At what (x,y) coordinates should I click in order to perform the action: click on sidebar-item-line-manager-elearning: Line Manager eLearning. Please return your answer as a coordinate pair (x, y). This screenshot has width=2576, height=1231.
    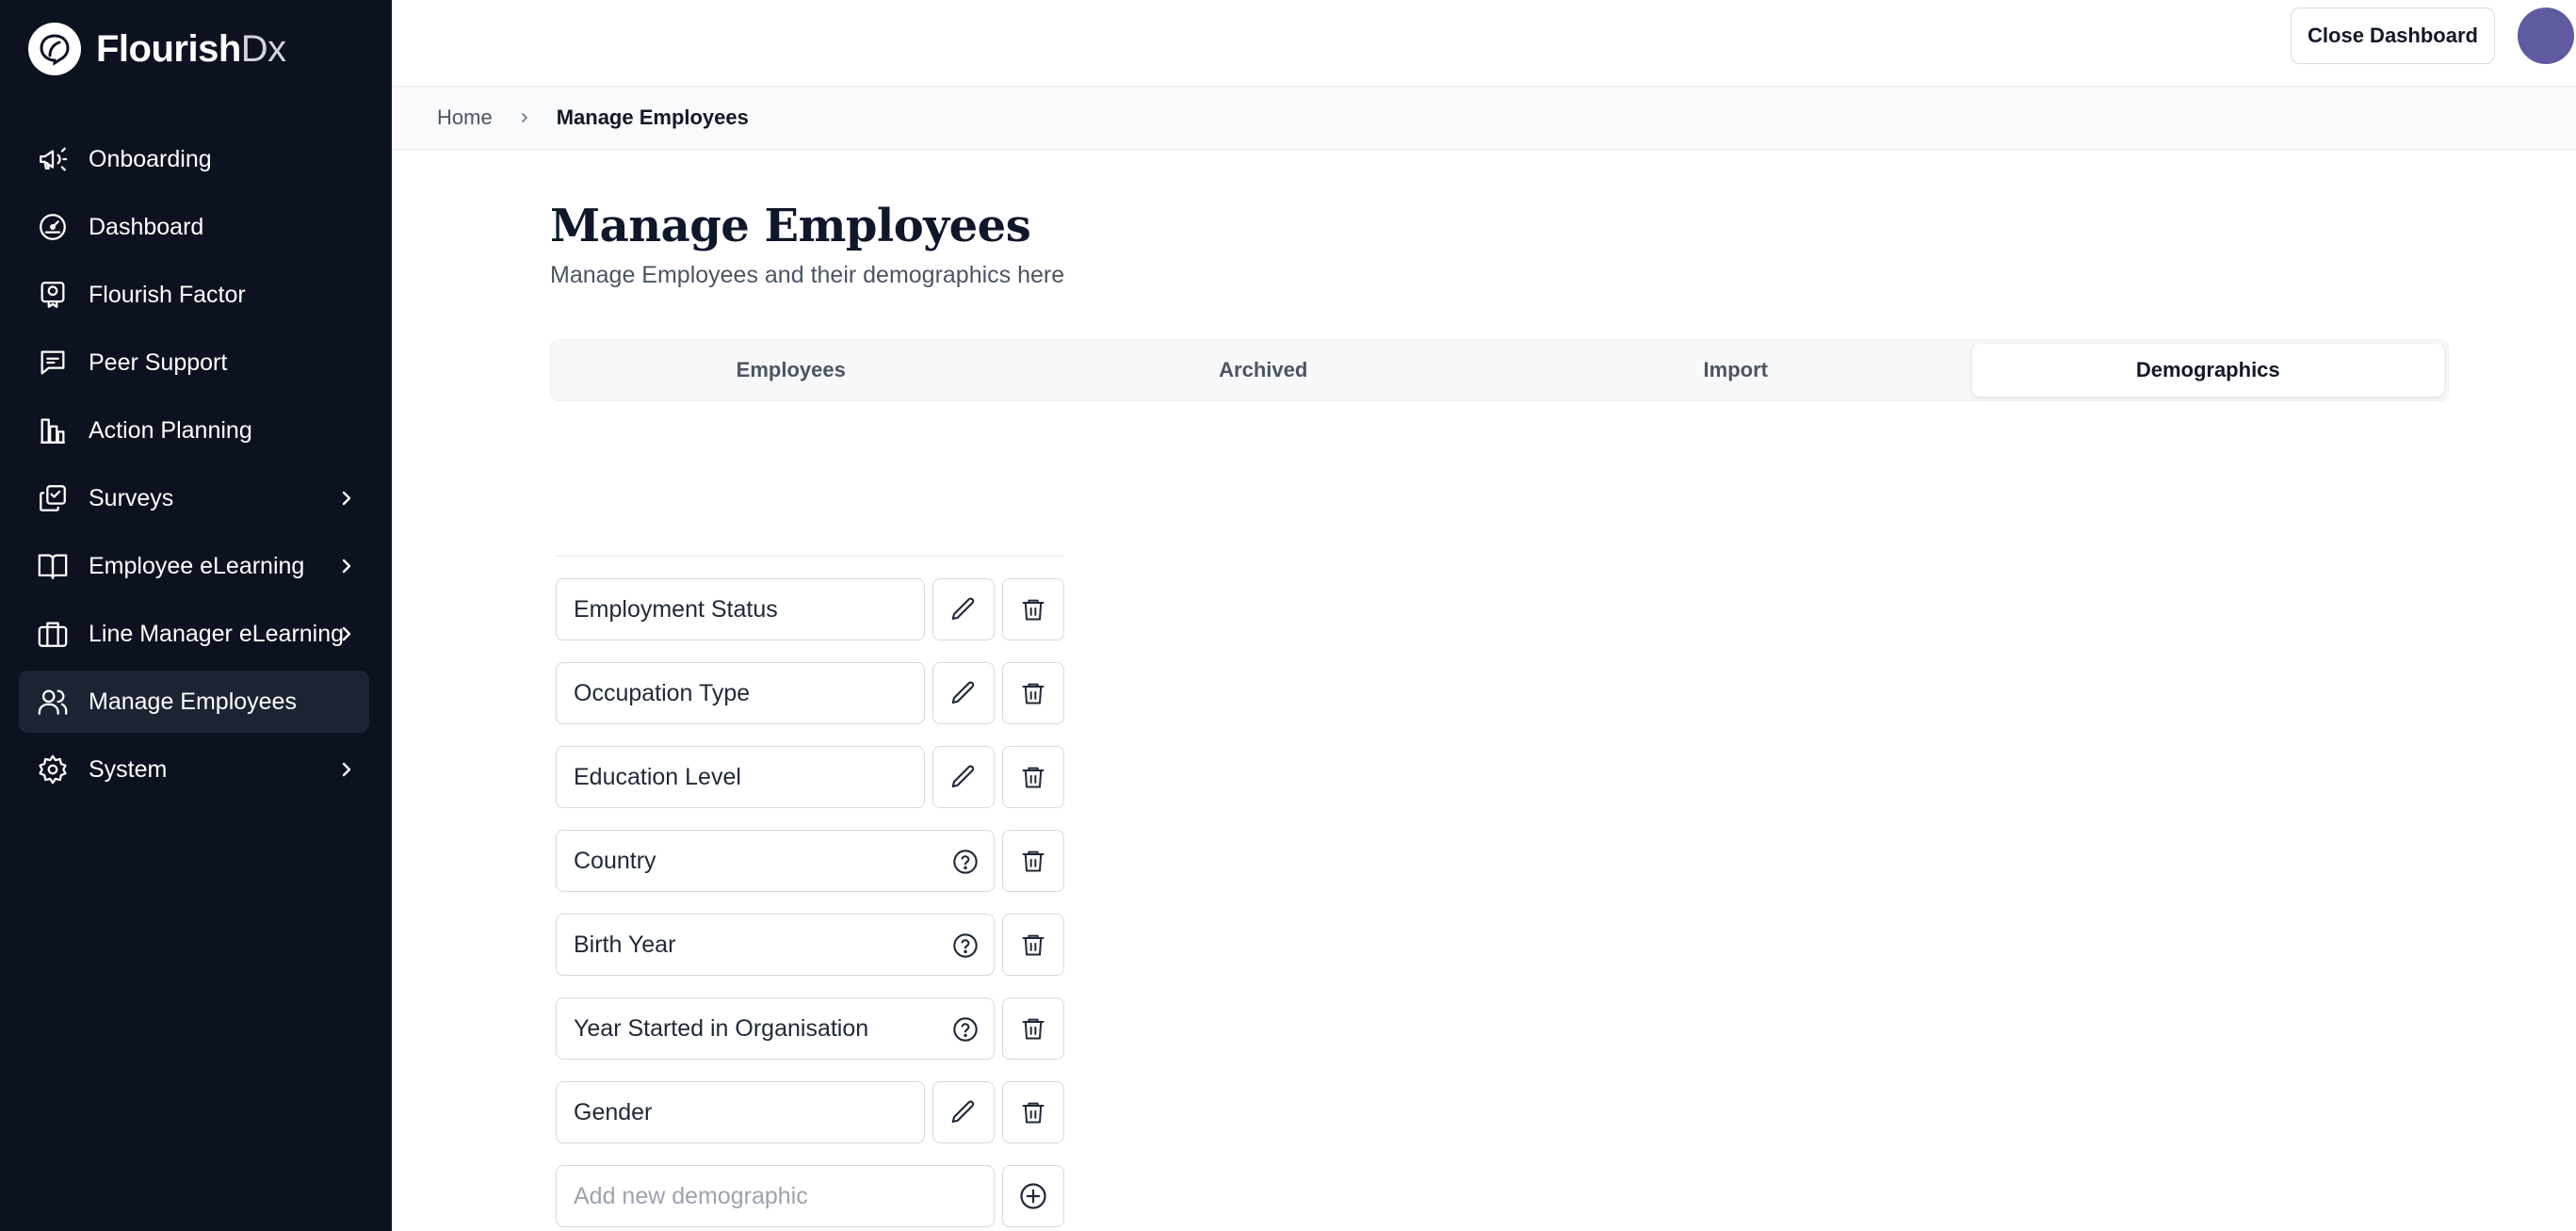
    Looking at the image, I should click on (194, 634).